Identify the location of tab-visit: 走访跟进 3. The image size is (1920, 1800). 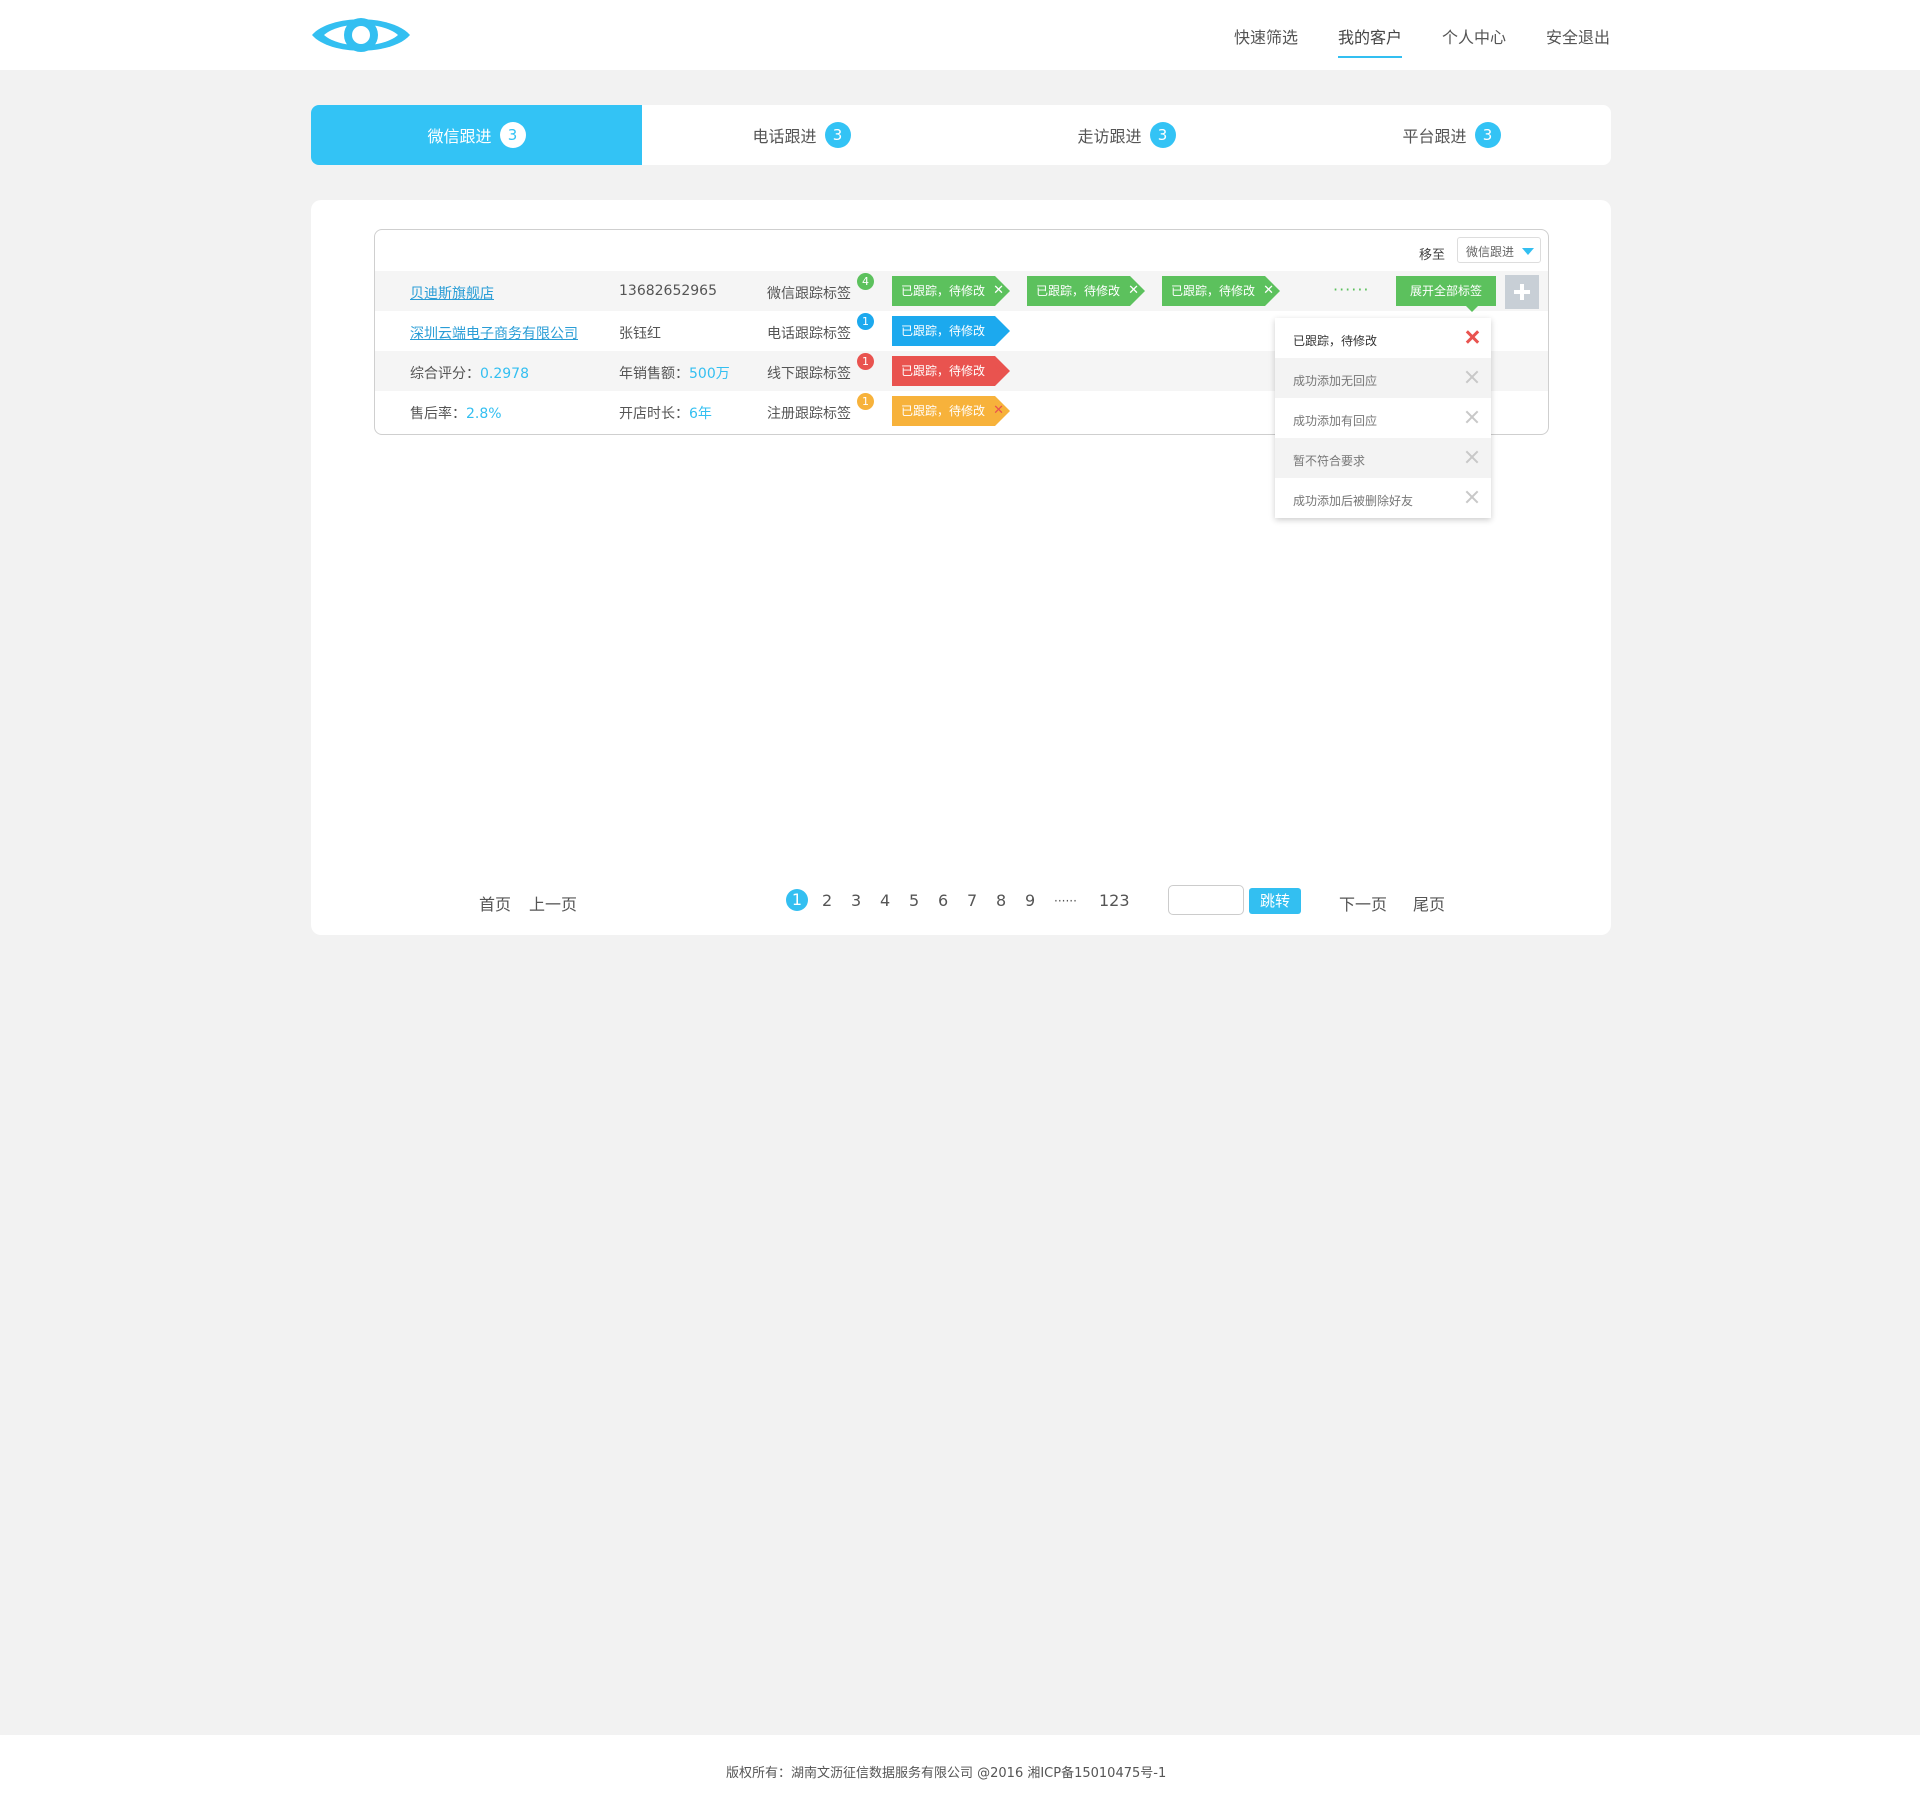
(1126, 135).